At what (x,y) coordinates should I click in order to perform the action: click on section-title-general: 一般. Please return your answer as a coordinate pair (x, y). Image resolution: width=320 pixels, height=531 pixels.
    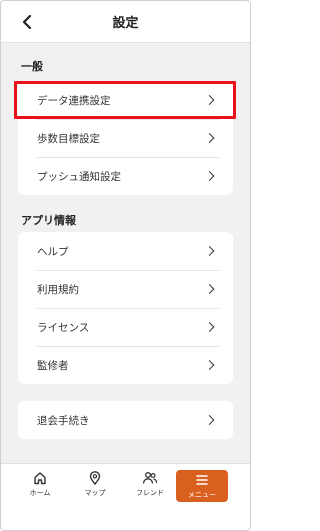
    Looking at the image, I should click on (32, 66).